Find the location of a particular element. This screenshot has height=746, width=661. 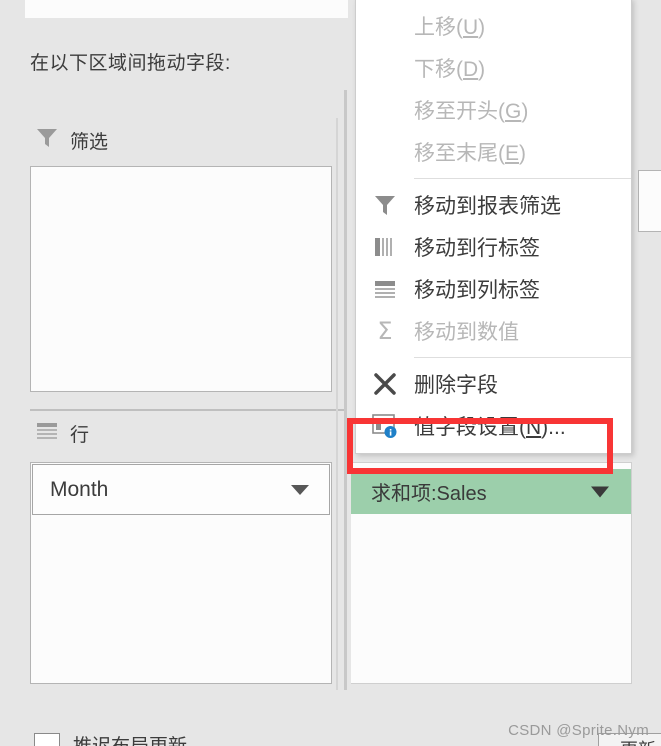

sigma-icon: Σ is located at coordinates (385, 331).